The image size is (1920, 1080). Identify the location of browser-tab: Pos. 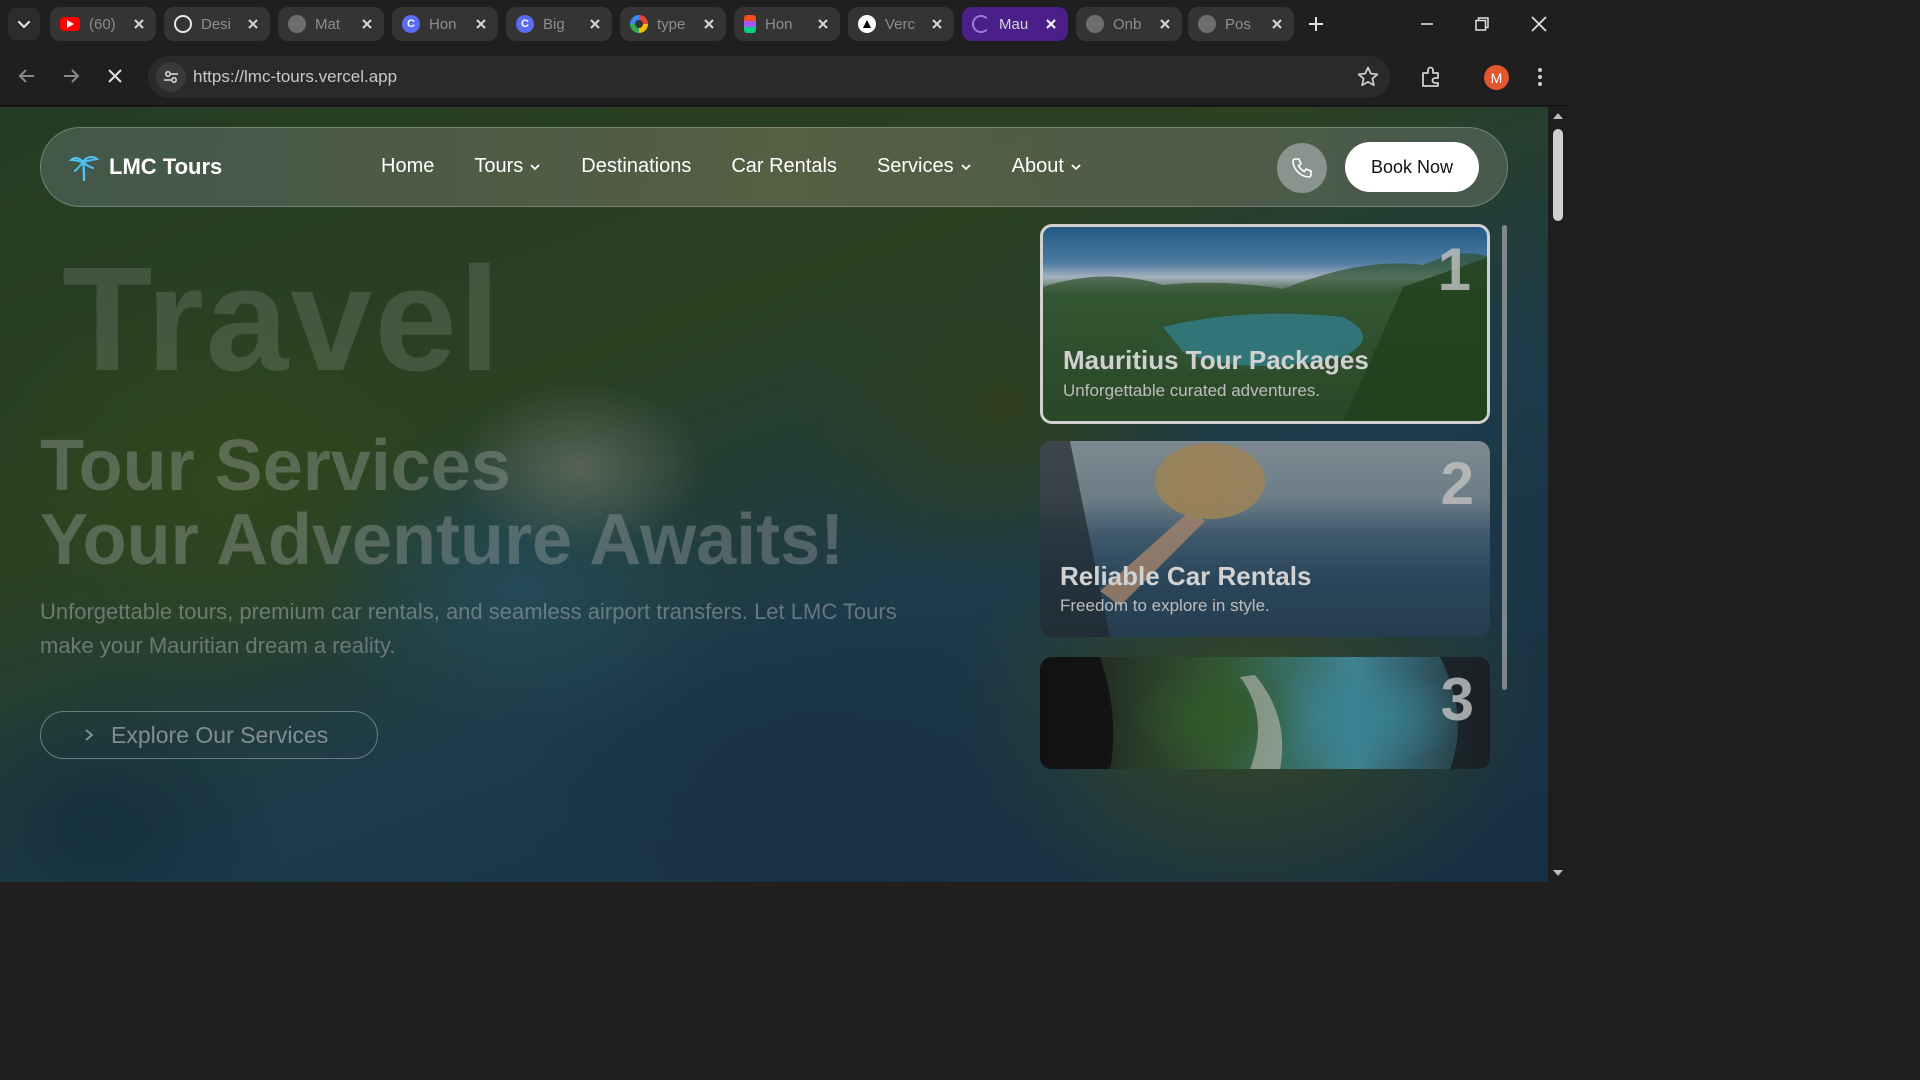
(1241, 24).